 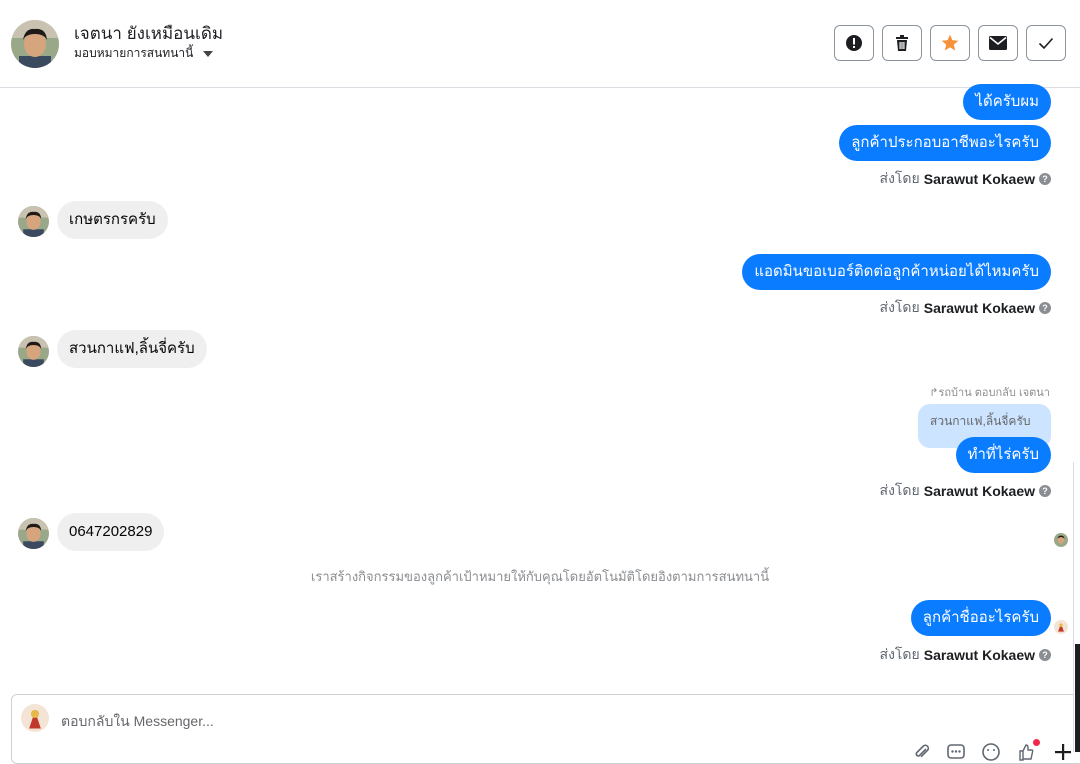 I want to click on delete-button, so click(x=902, y=43).